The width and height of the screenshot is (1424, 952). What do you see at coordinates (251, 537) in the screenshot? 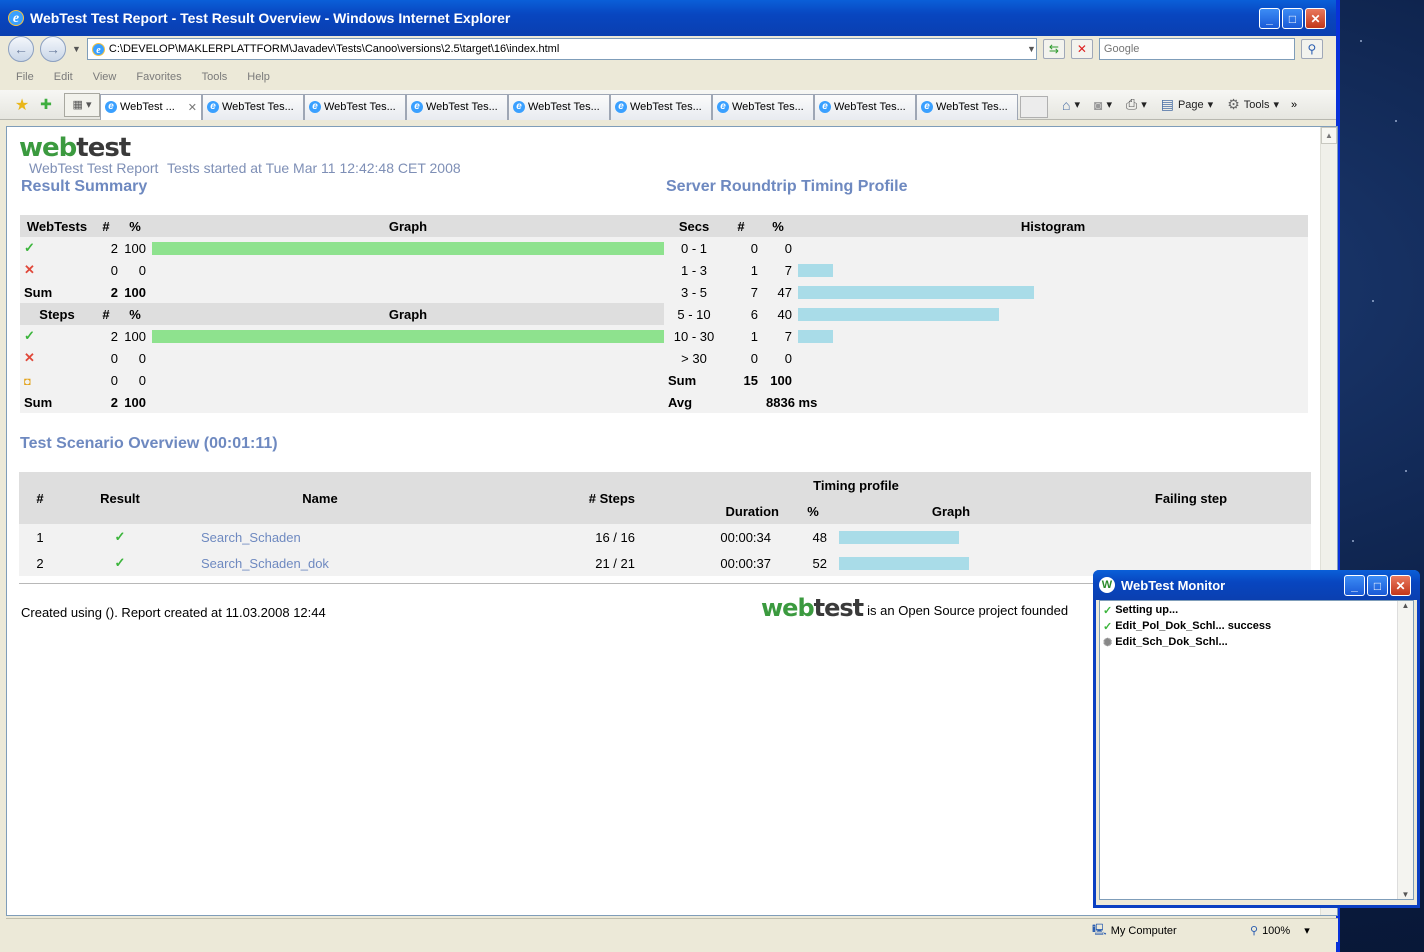
I see `scenario-name: Search_Schaden` at bounding box center [251, 537].